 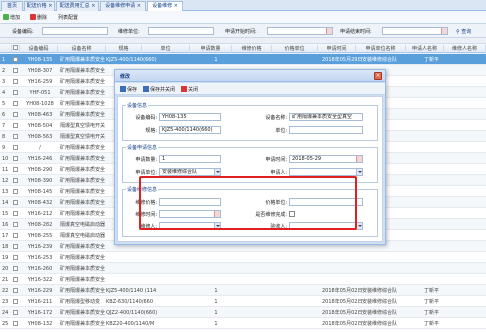 I want to click on delete-icon, so click(x=33, y=17).